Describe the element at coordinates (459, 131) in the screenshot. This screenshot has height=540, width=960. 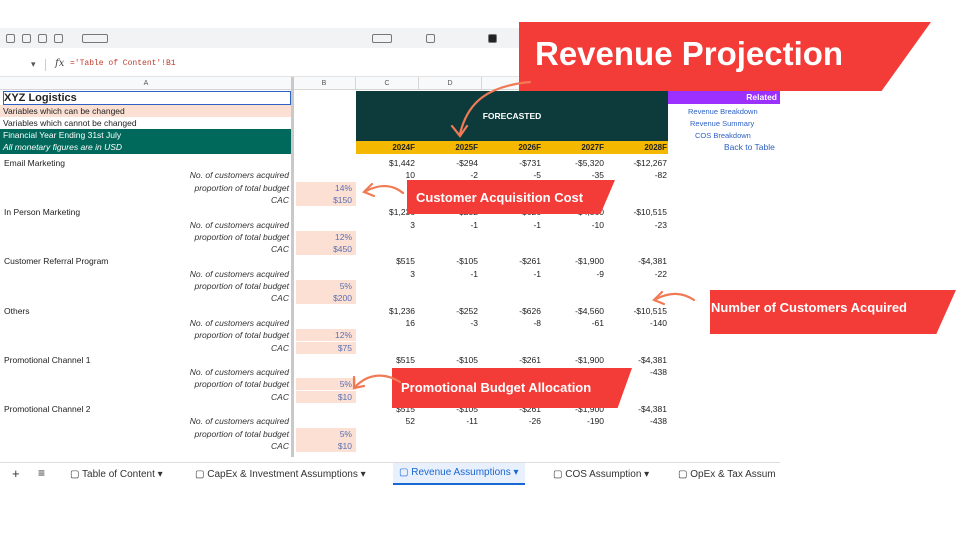
I see `arrow-head` at that location.